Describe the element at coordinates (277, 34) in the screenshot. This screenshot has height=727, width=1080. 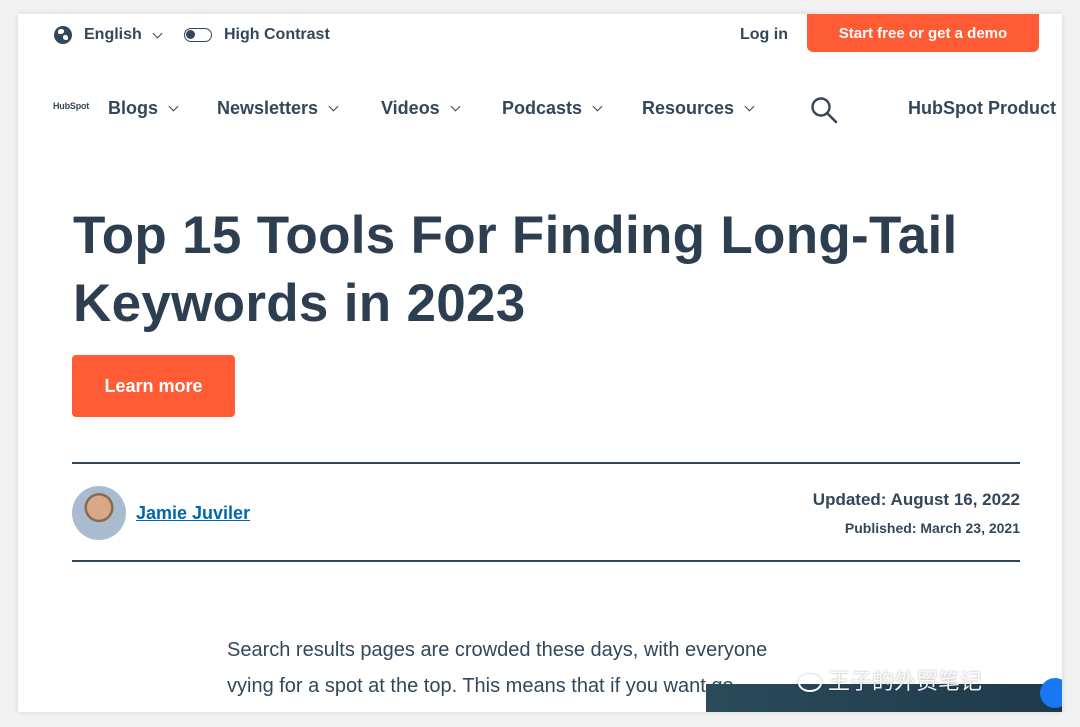
I see `high-contrast-label: High Contrast` at that location.